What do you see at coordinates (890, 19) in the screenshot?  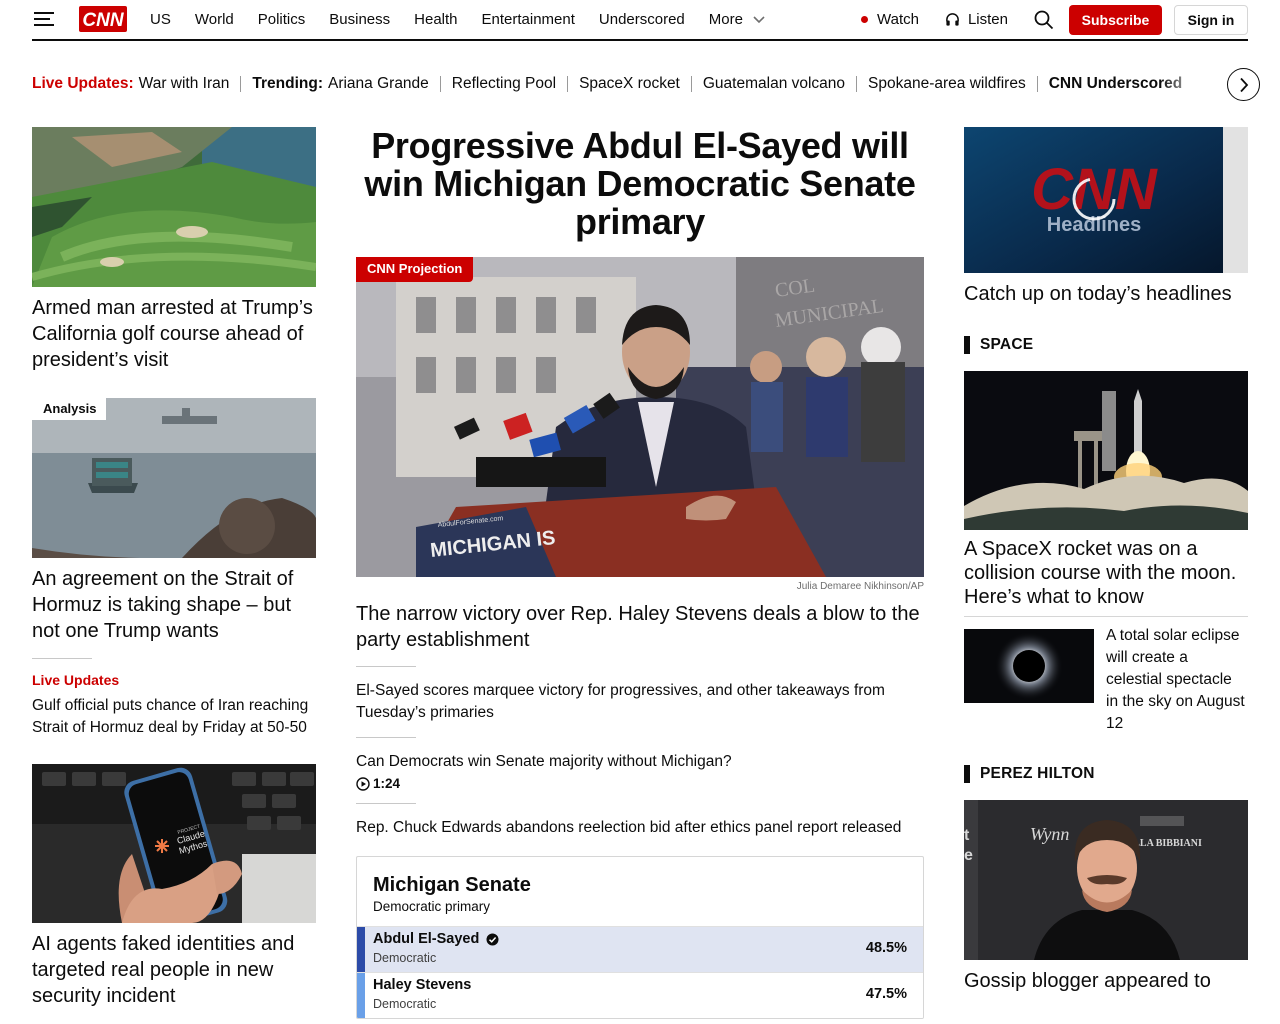 I see `watch-link: Watch` at bounding box center [890, 19].